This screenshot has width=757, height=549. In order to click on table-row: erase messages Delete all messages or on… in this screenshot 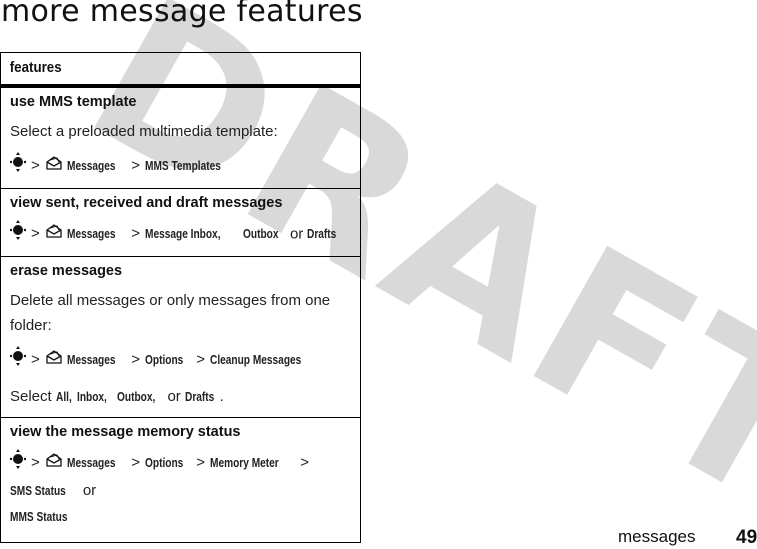, I will do `click(180, 337)`.